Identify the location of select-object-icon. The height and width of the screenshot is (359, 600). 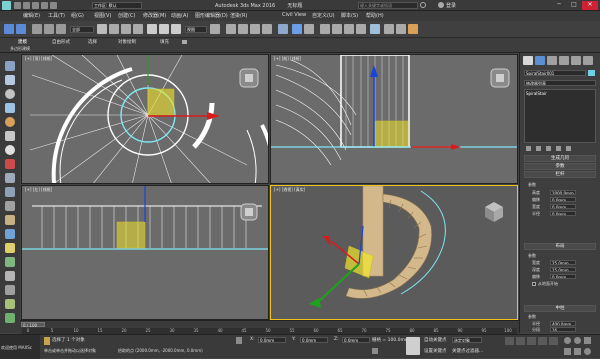
(102, 29).